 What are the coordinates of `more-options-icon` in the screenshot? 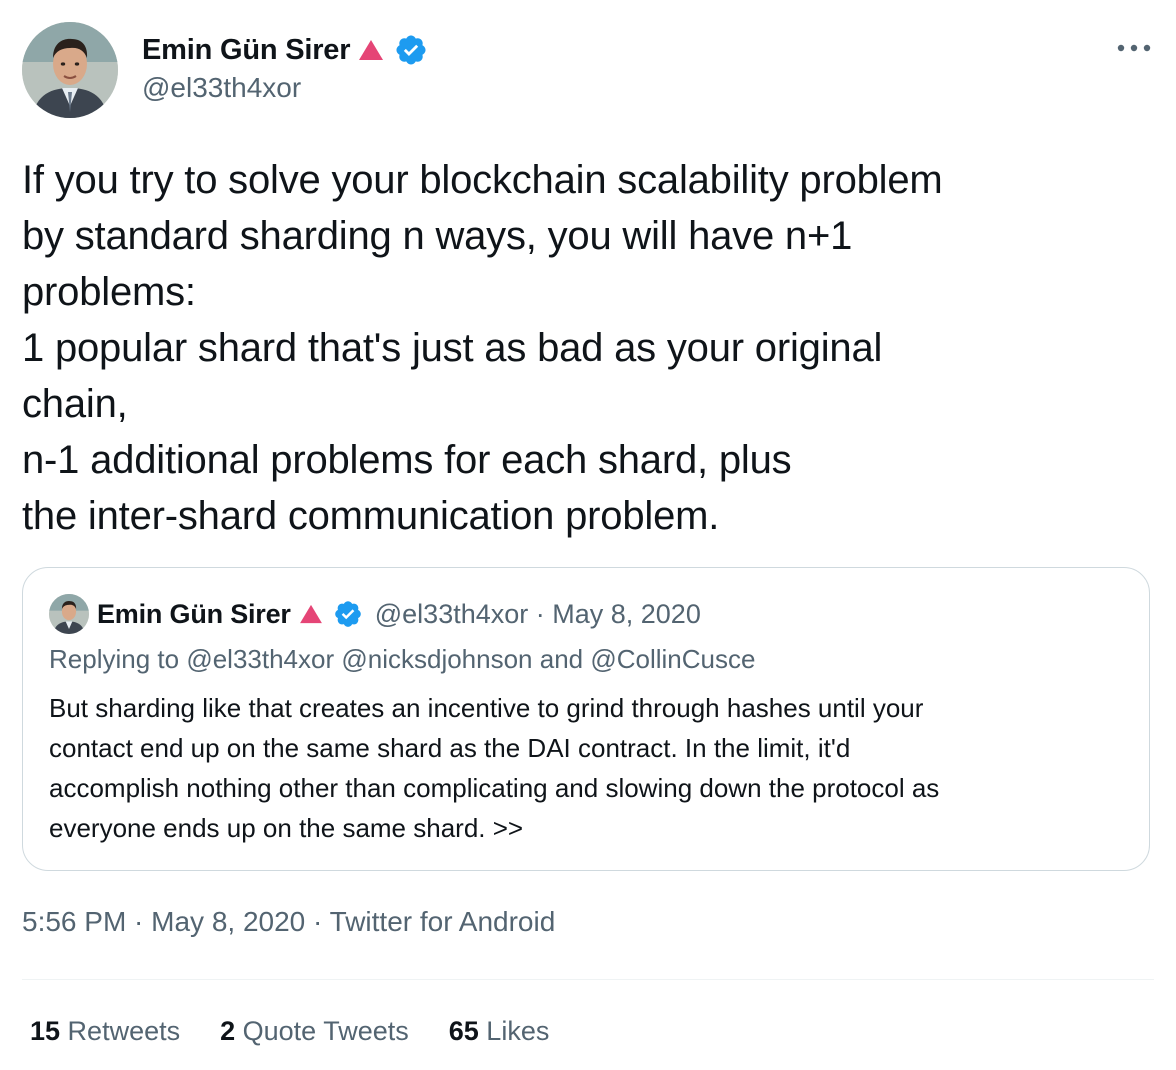 It's located at (1134, 48).